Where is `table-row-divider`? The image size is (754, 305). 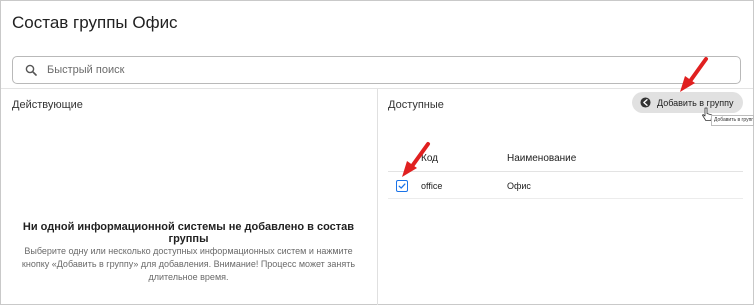 table-row-divider is located at coordinates (565, 198).